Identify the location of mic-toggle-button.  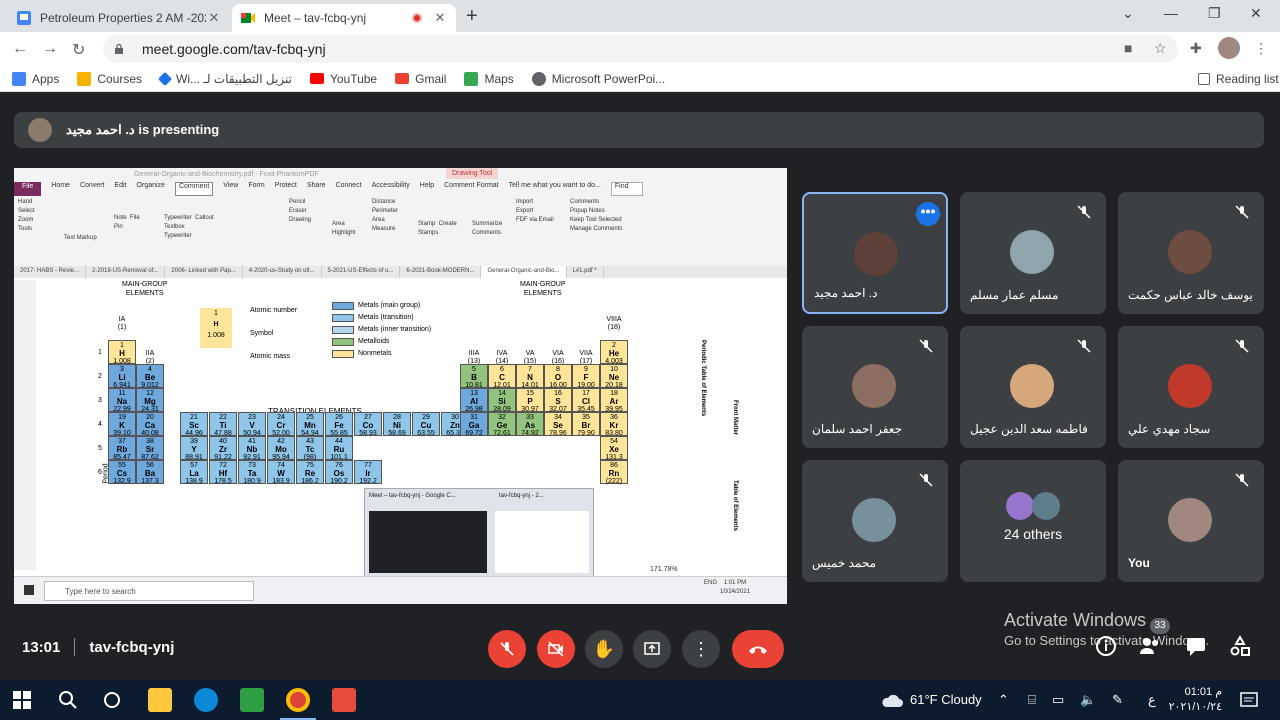
(507, 649).